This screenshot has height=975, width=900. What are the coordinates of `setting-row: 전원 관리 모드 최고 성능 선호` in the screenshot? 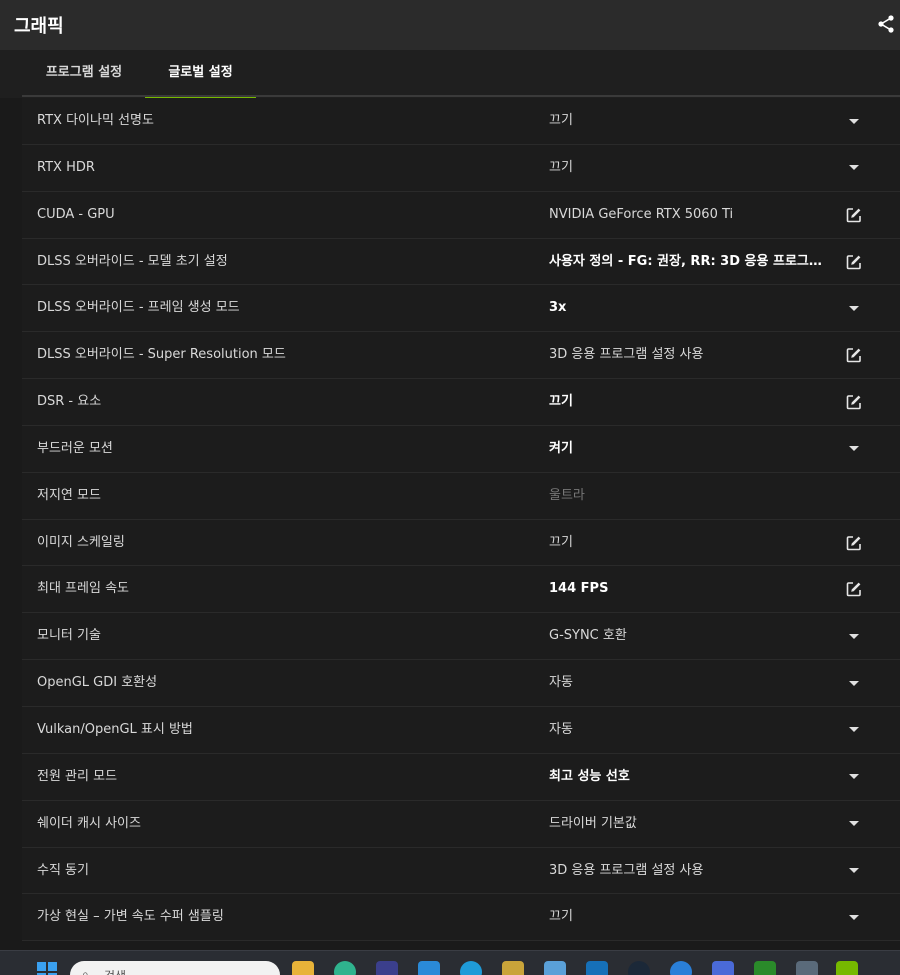 It's located at (461, 777).